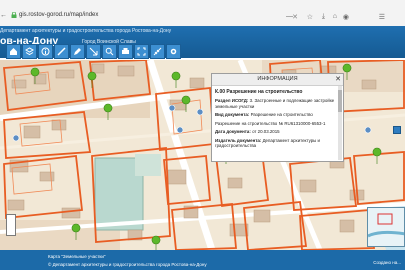  What do you see at coordinates (29, 51) in the screenshot?
I see `layers-icon` at bounding box center [29, 51].